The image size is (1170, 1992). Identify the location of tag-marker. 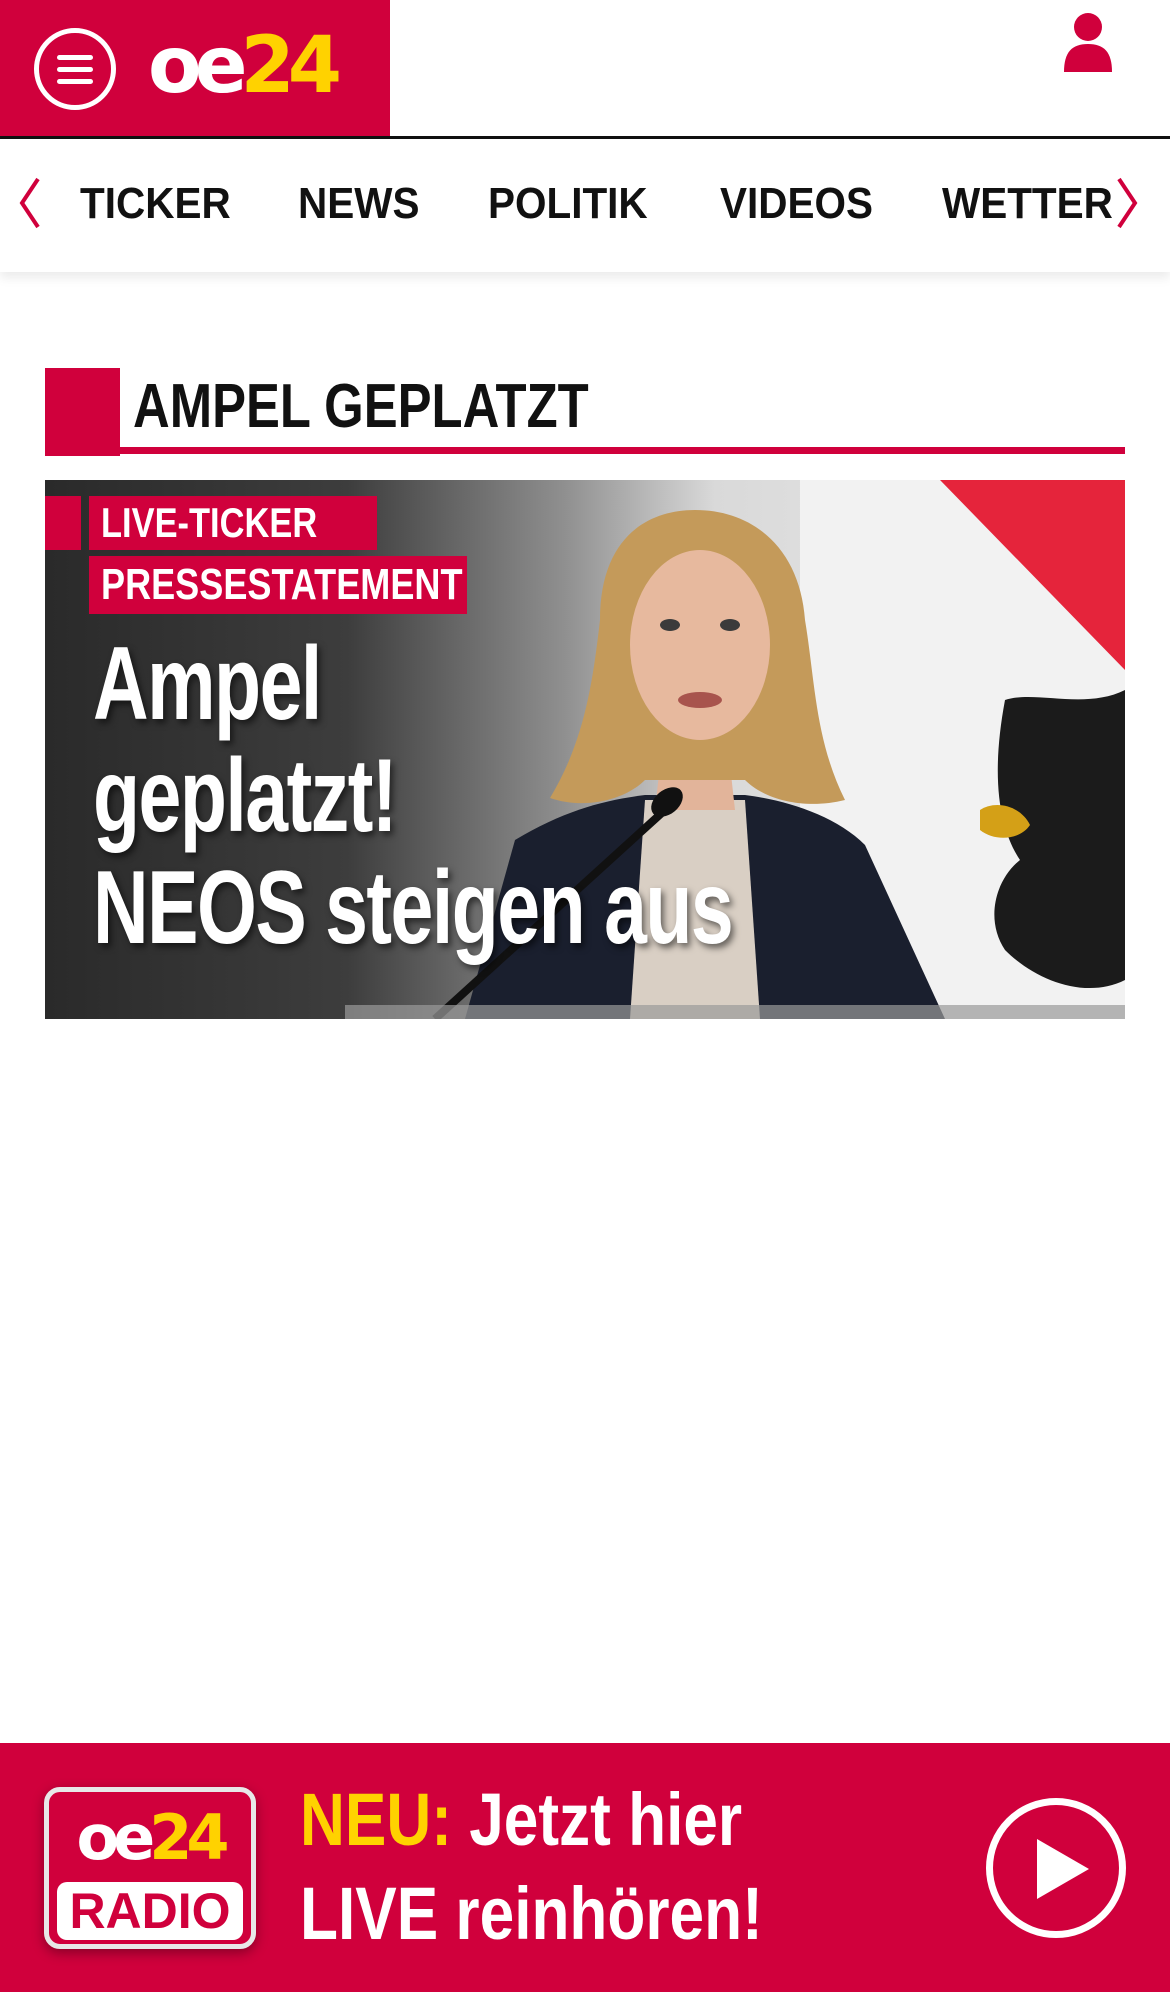
(63, 523).